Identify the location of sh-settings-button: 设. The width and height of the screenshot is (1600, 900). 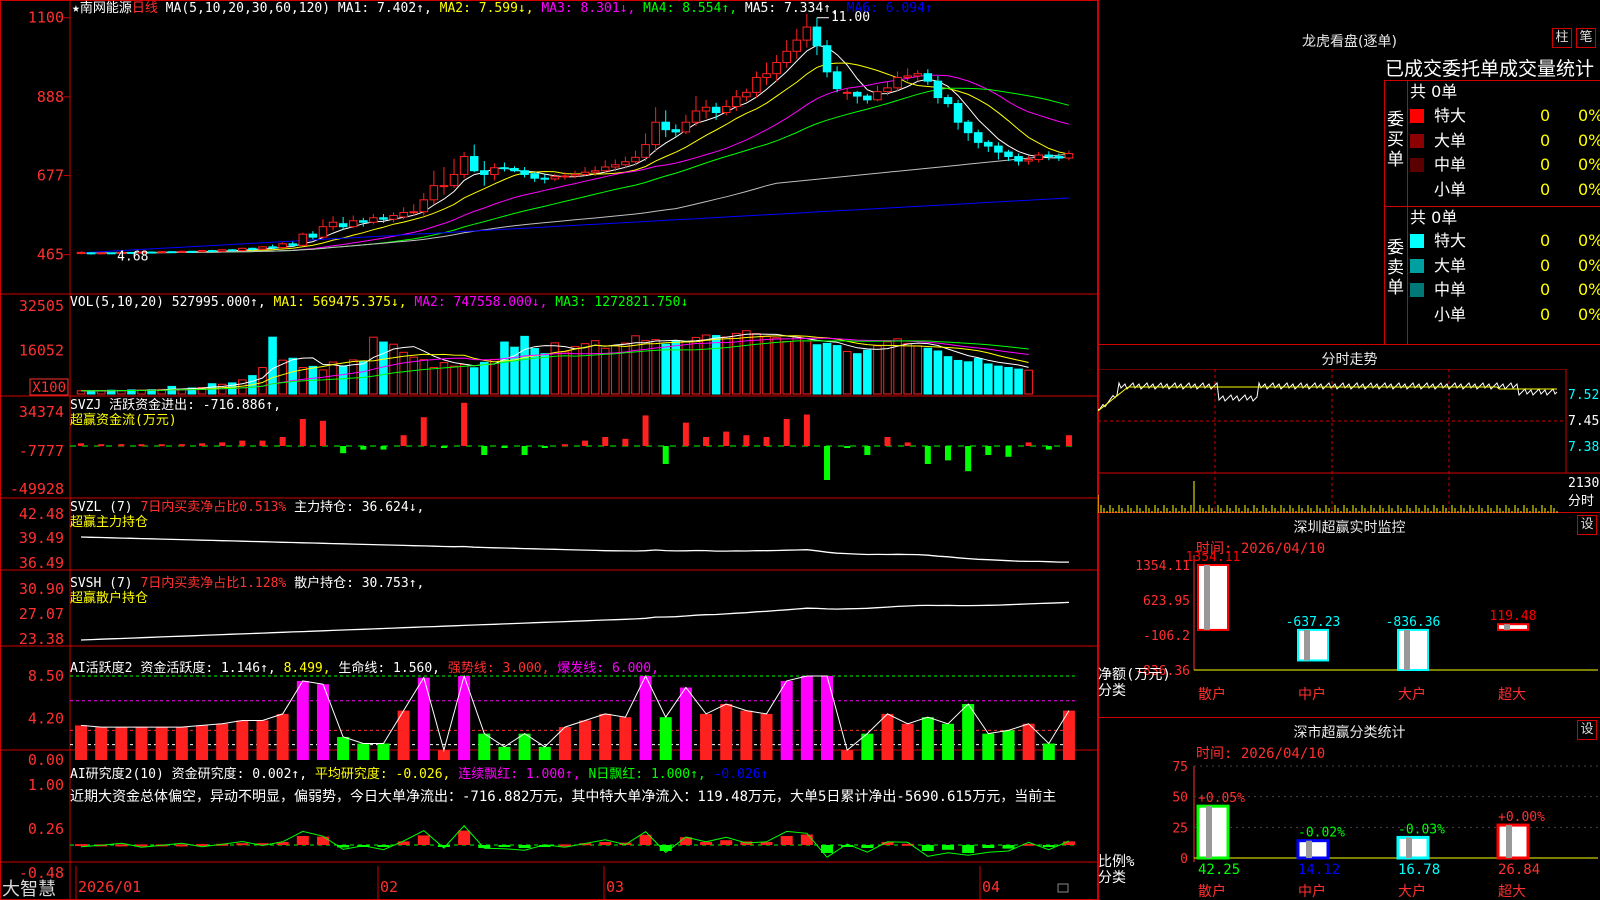
(1587, 730).